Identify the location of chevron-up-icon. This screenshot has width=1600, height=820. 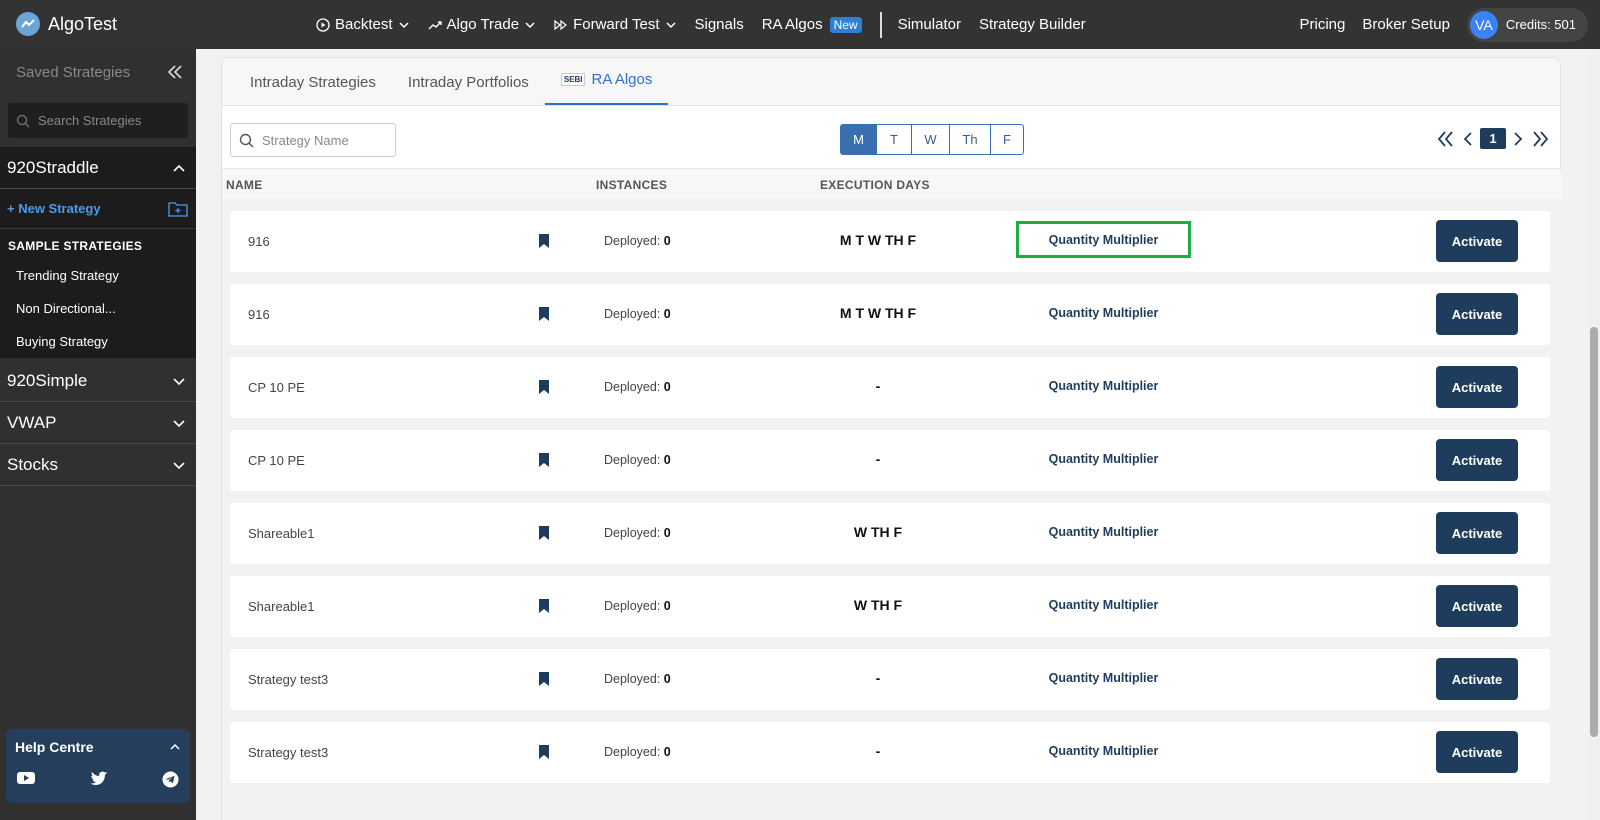
(179, 168).